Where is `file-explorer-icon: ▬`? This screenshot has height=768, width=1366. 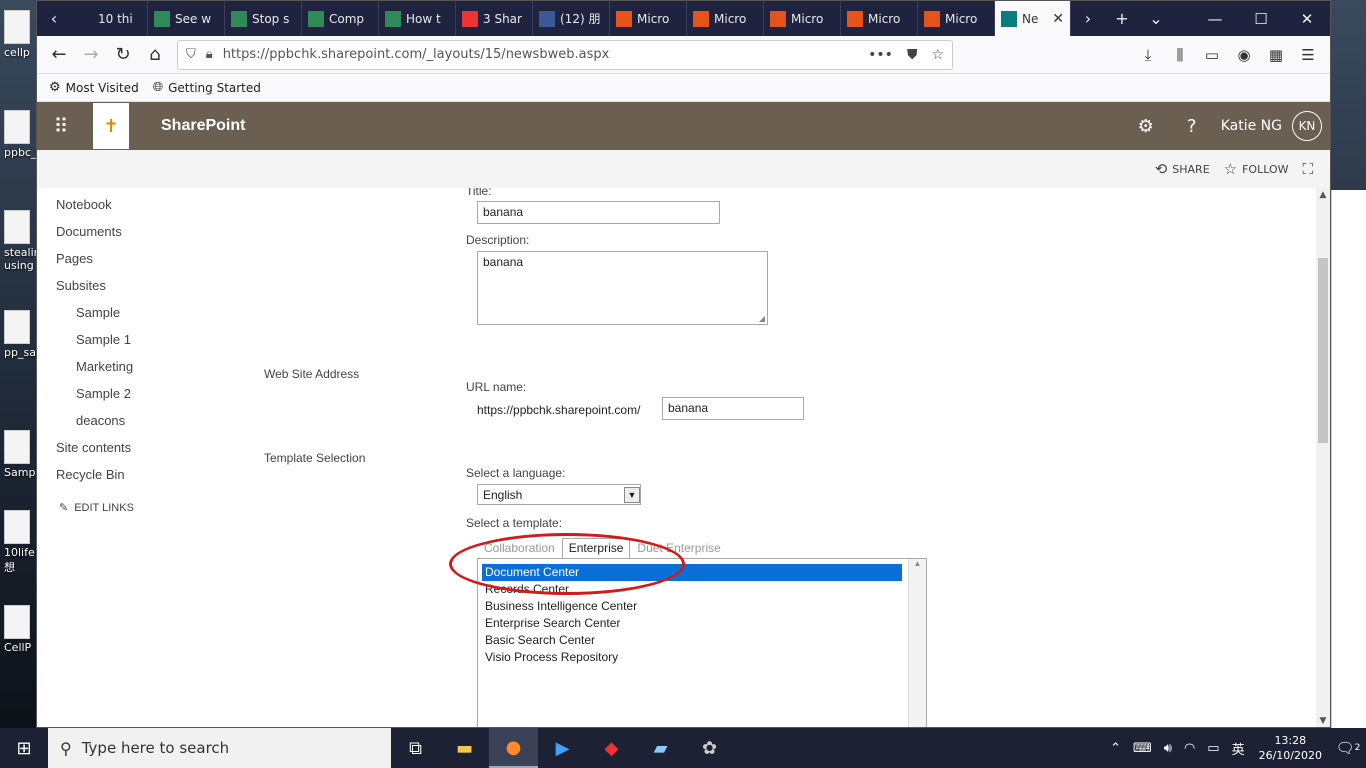 file-explorer-icon: ▬ is located at coordinates (464, 748).